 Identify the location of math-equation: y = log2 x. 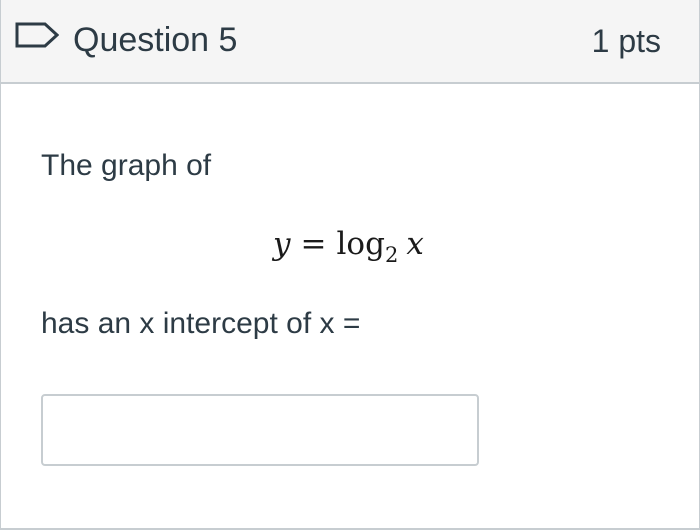
(348, 244).